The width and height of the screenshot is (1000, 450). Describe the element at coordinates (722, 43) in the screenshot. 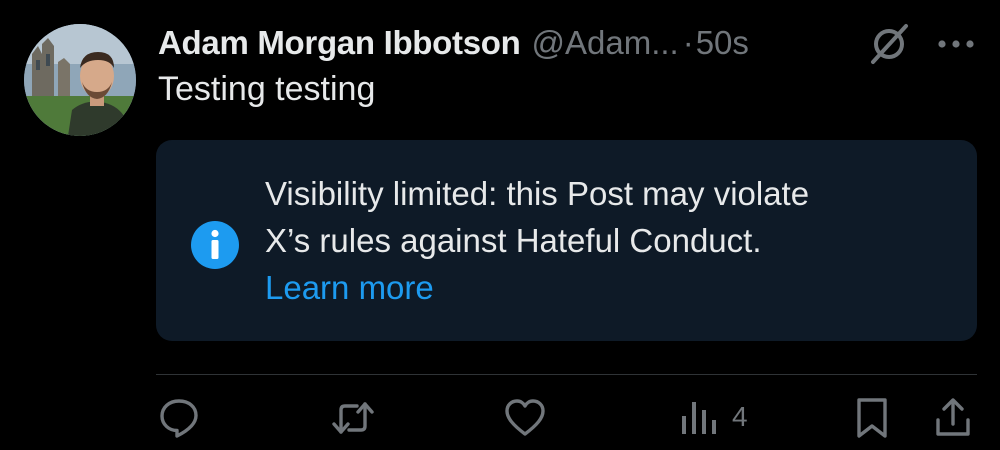

I see `post-timestamp: 50s` at that location.